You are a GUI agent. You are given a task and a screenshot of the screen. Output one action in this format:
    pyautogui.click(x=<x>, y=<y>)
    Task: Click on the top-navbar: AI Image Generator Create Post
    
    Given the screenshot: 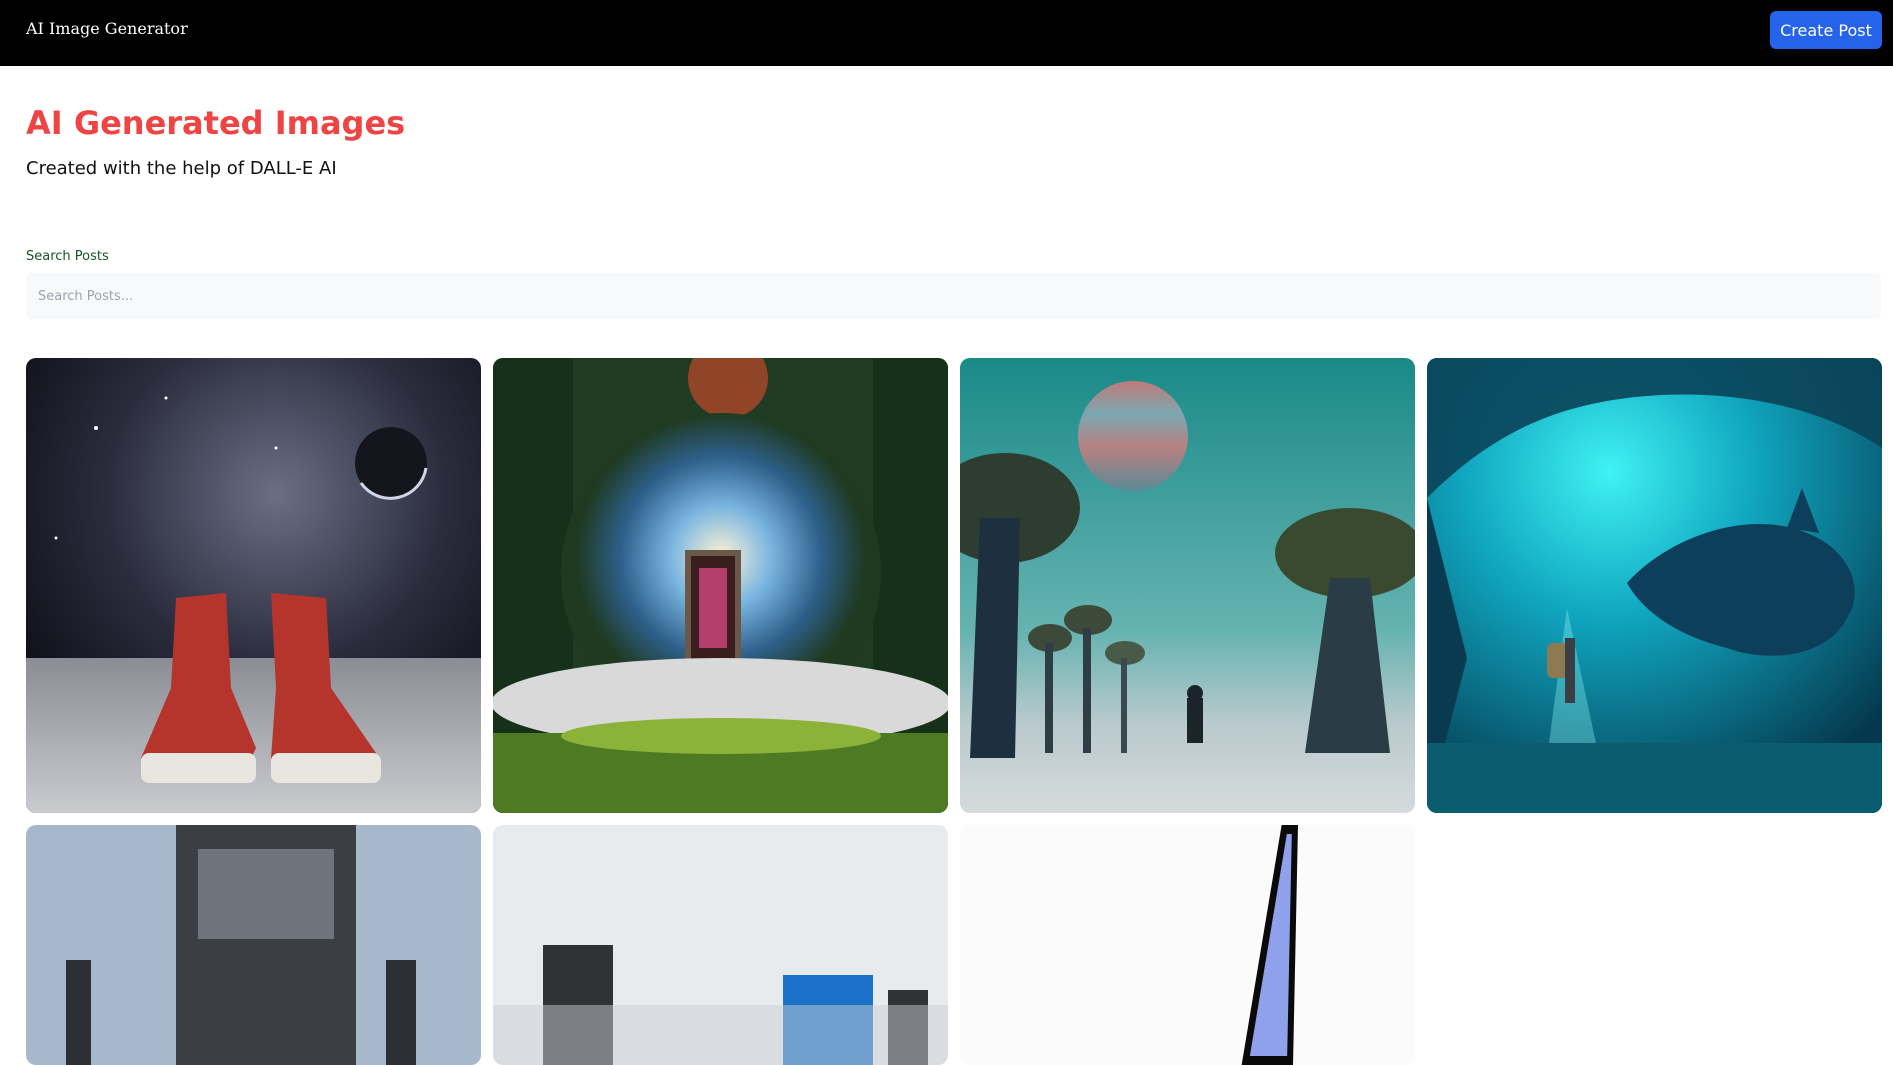 What is the action you would take?
    pyautogui.click(x=946, y=33)
    